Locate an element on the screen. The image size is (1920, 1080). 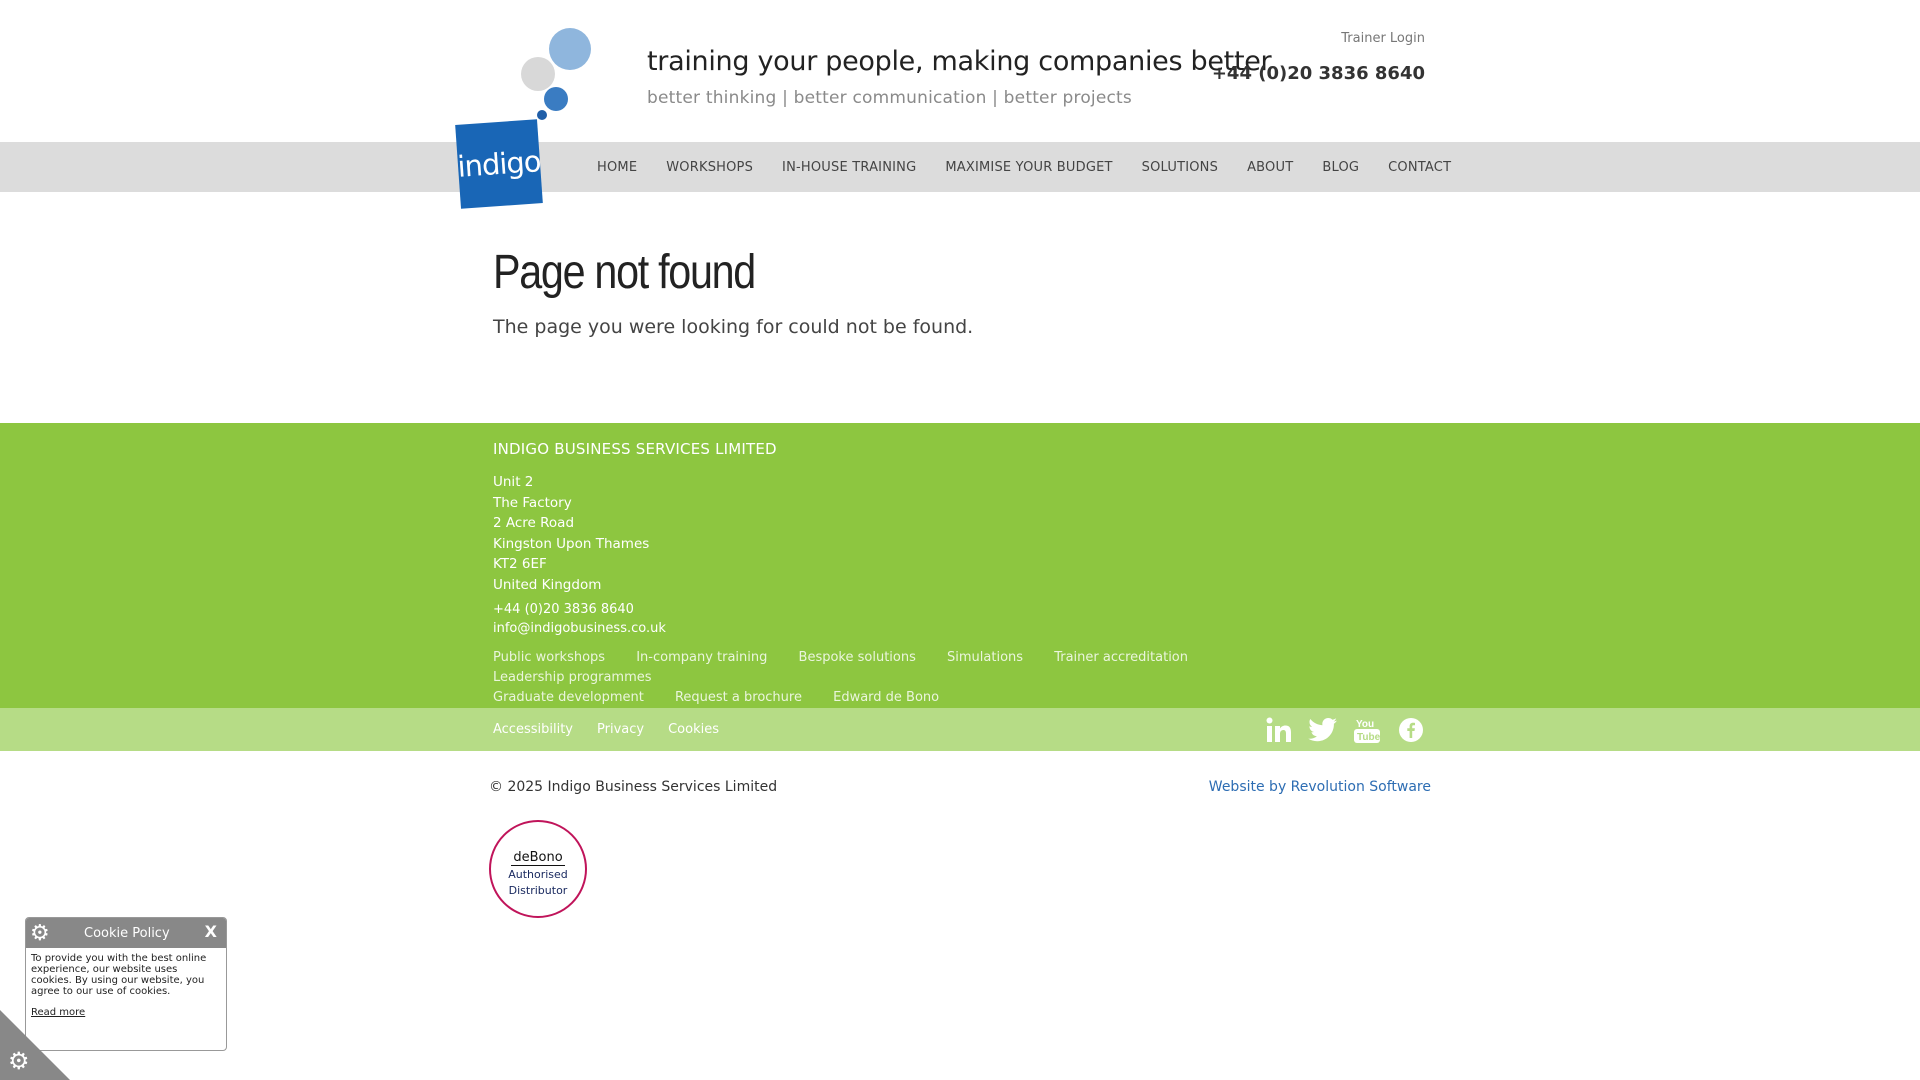
cookie-header: ⚙ Cookie Policy X is located at coordinates (126, 933).